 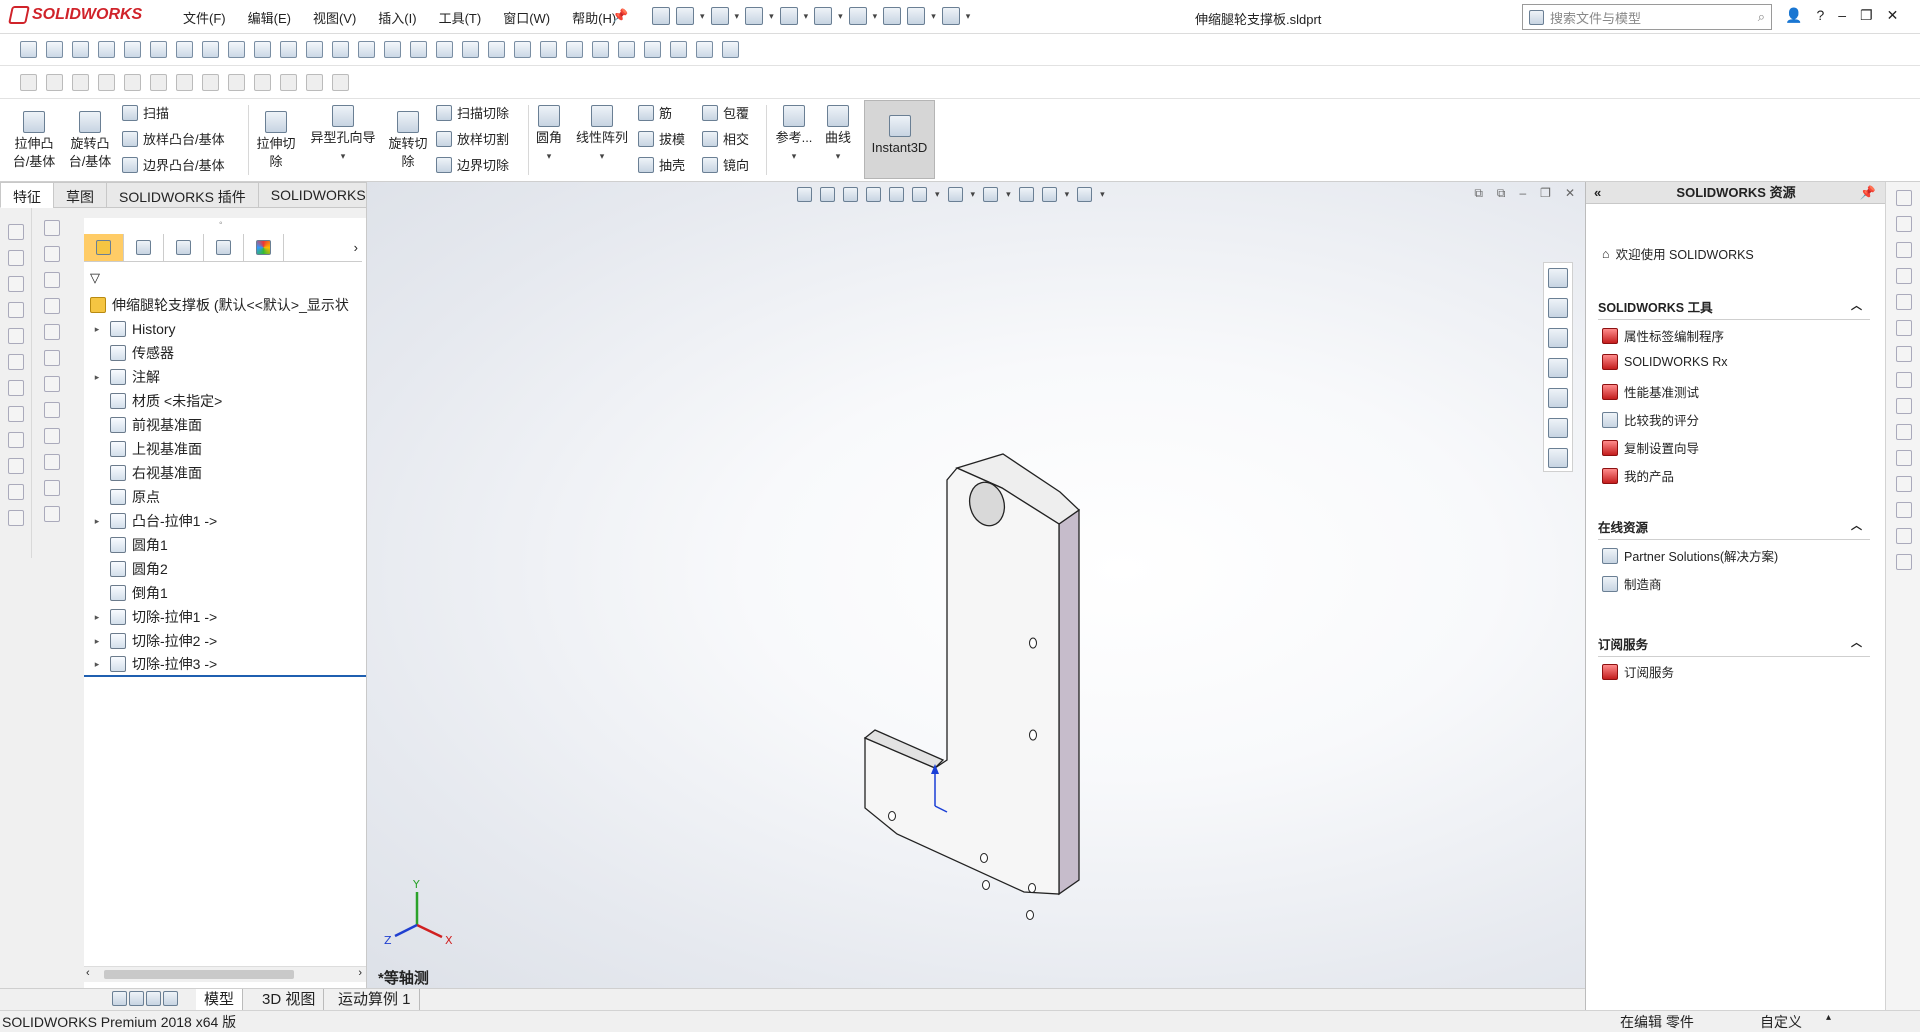 I want to click on wrap-button: 包覆, so click(x=725, y=112).